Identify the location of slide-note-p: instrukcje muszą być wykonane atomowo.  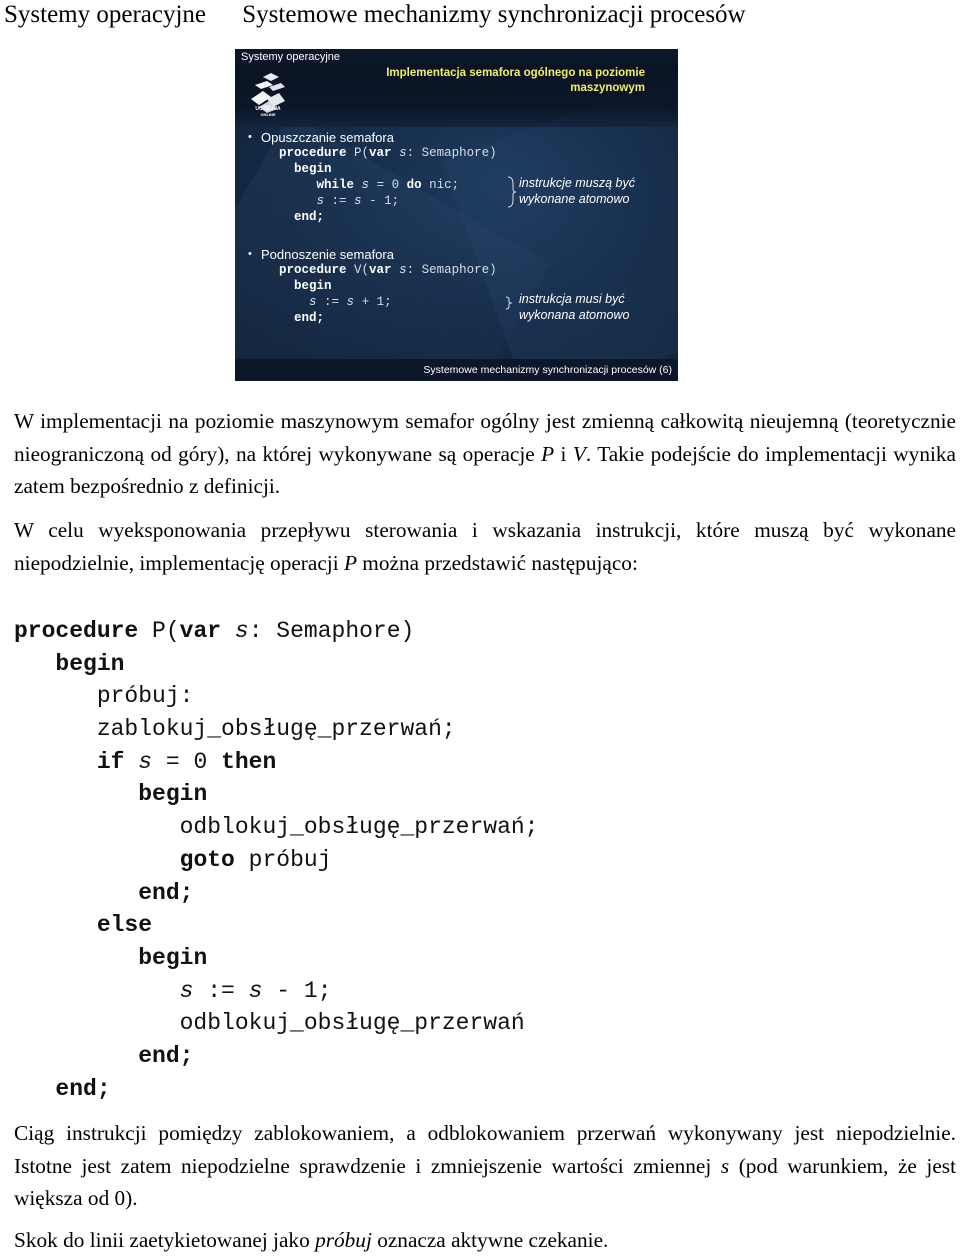
(577, 191).